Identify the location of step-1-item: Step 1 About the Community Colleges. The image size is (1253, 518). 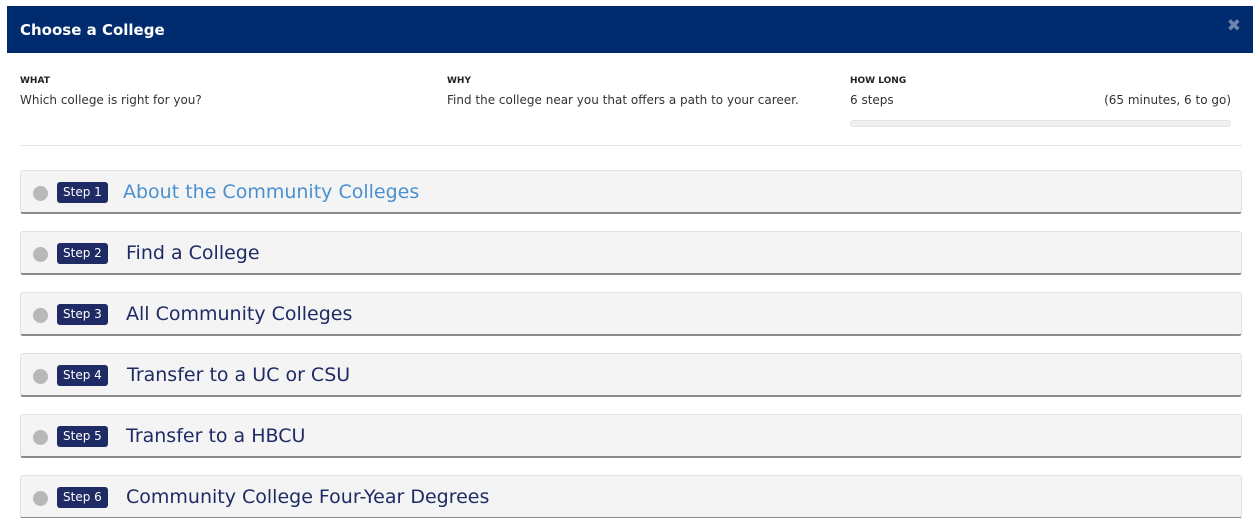
(631, 192).